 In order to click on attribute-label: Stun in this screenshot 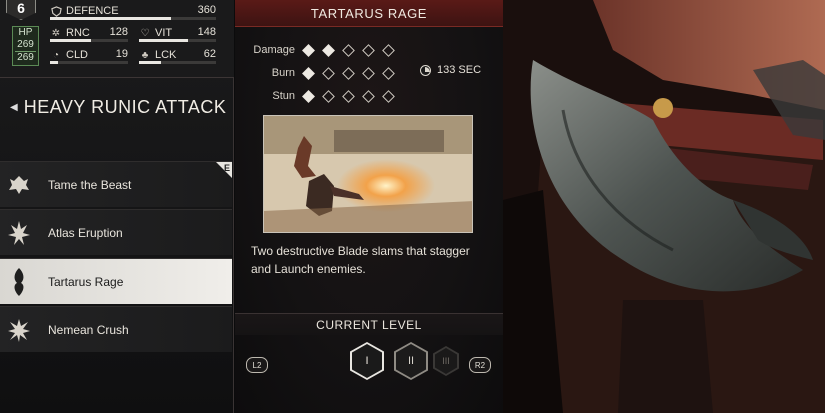, I will do `click(283, 96)`.